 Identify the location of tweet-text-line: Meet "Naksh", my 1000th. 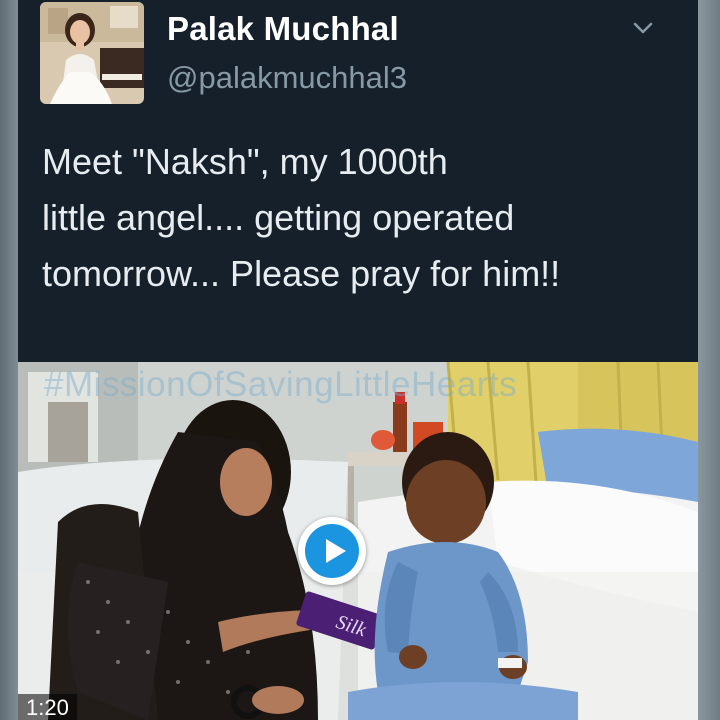
(245, 161).